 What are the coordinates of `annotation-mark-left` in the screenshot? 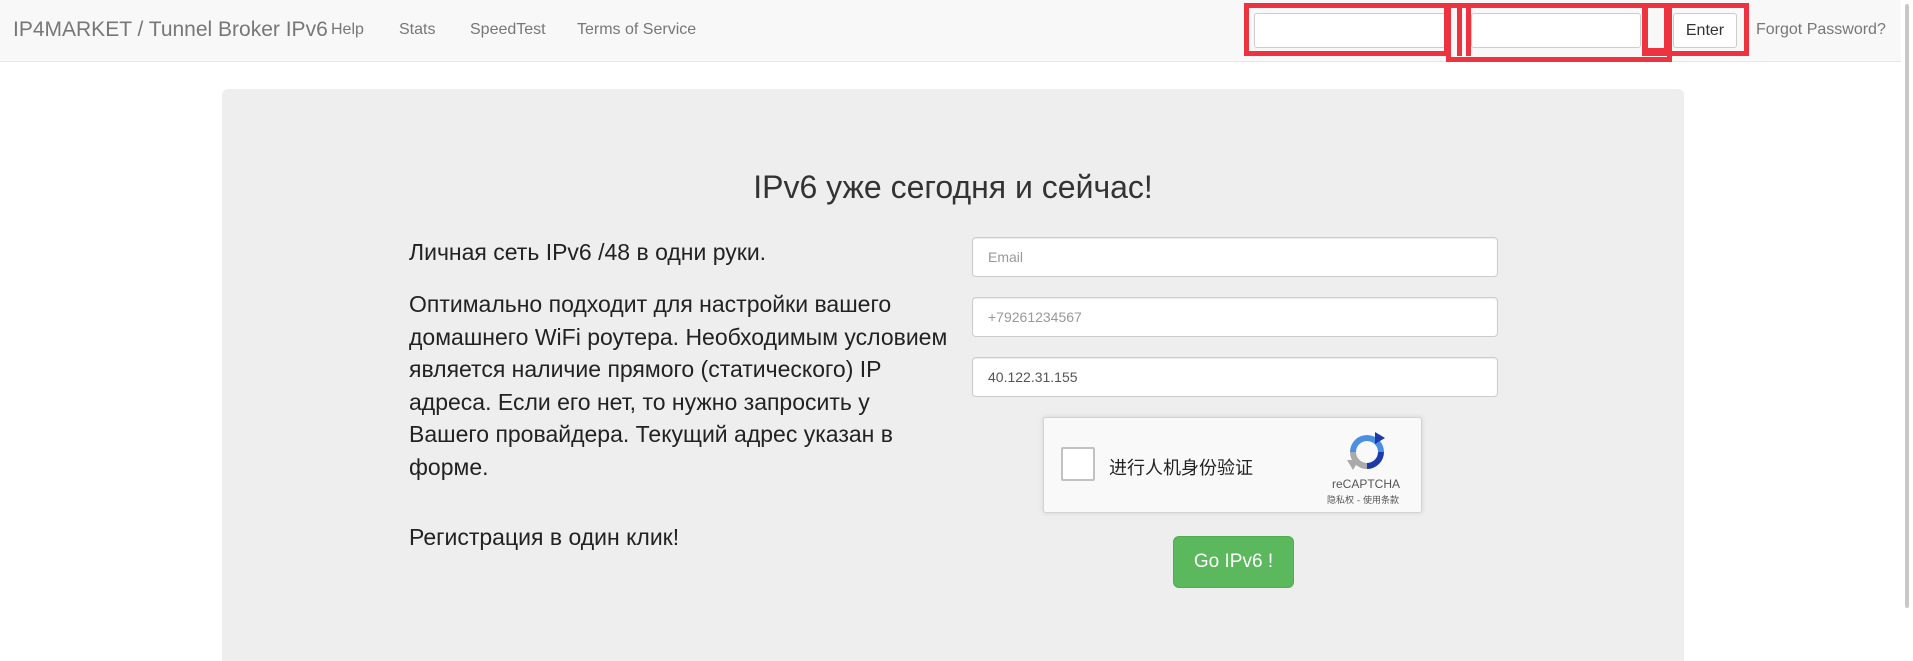 It's located at (1464, 32).